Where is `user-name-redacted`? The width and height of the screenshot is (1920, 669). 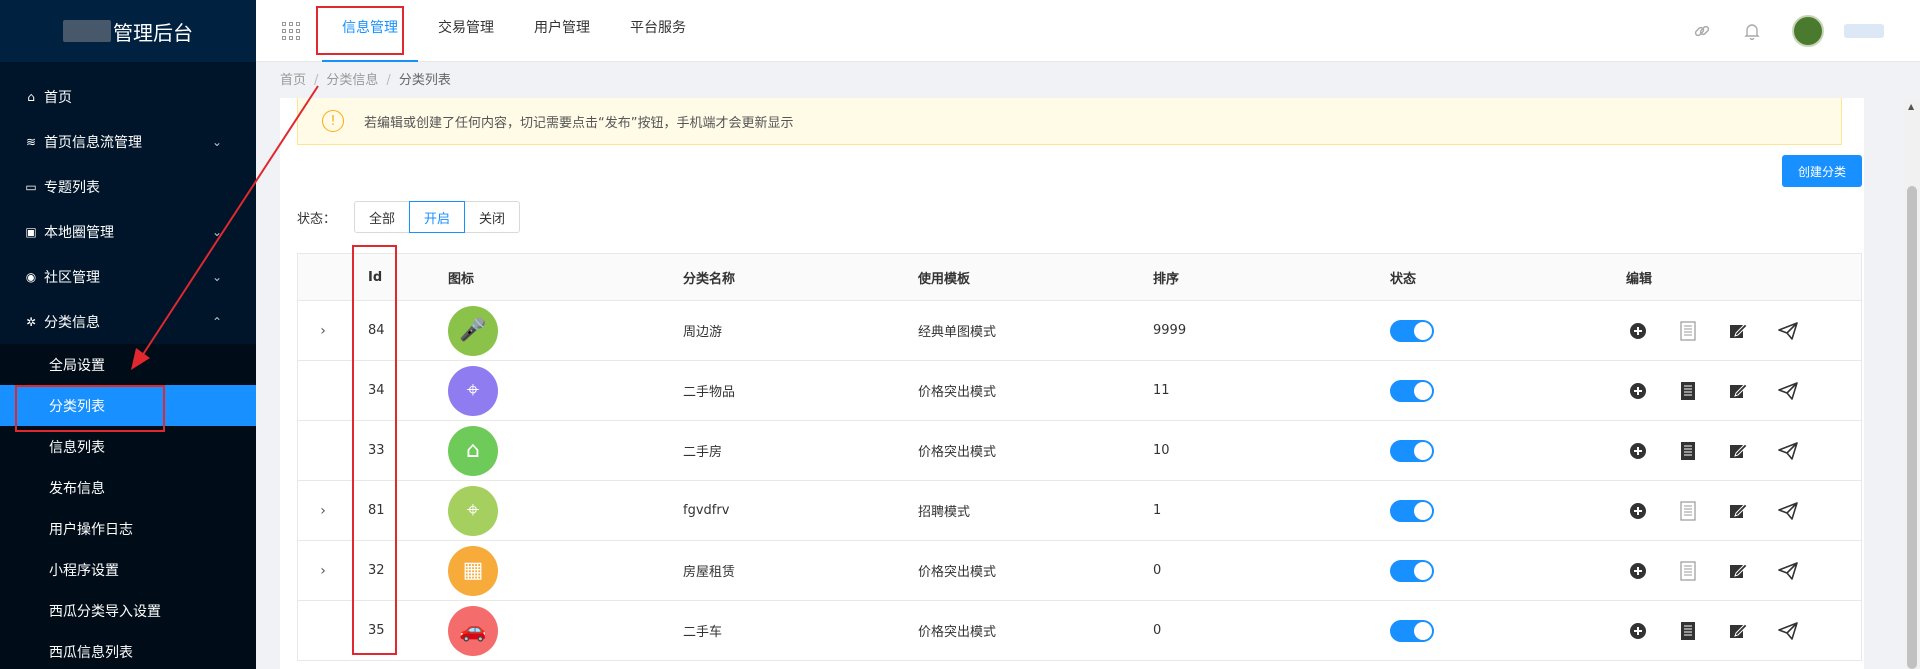
user-name-redacted is located at coordinates (1864, 31).